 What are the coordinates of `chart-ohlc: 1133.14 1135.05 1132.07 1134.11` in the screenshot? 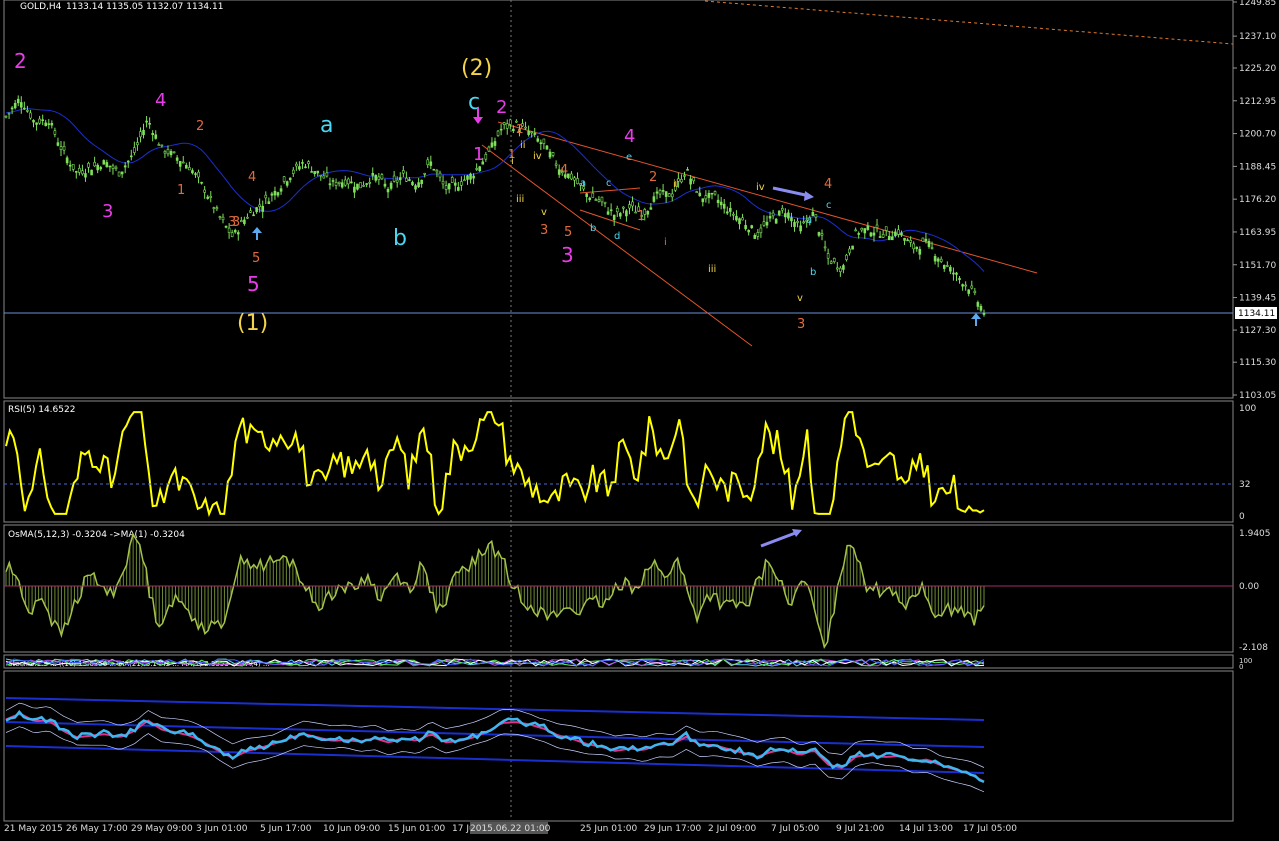 It's located at (144, 7).